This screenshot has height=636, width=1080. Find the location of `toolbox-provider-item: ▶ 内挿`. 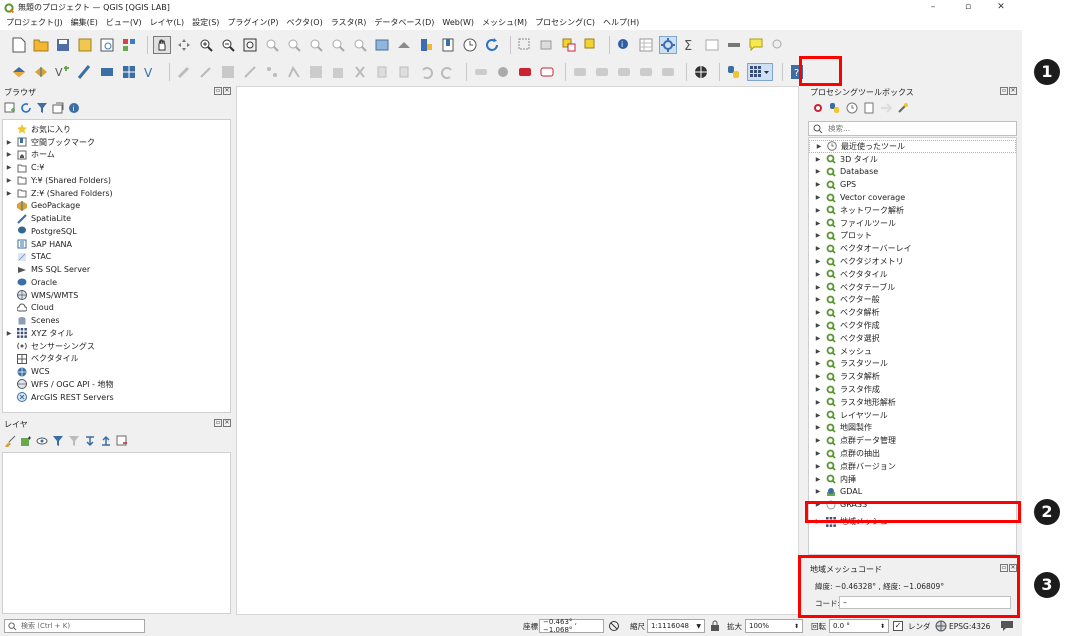

toolbox-provider-item: ▶ 内挿 is located at coordinates (912, 479).